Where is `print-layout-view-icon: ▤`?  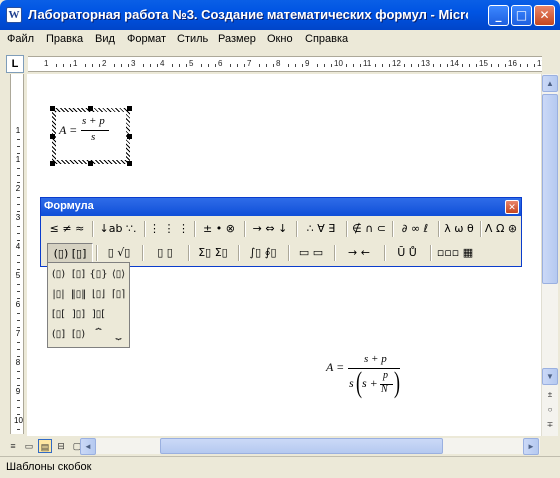 print-layout-view-icon: ▤ is located at coordinates (45, 446).